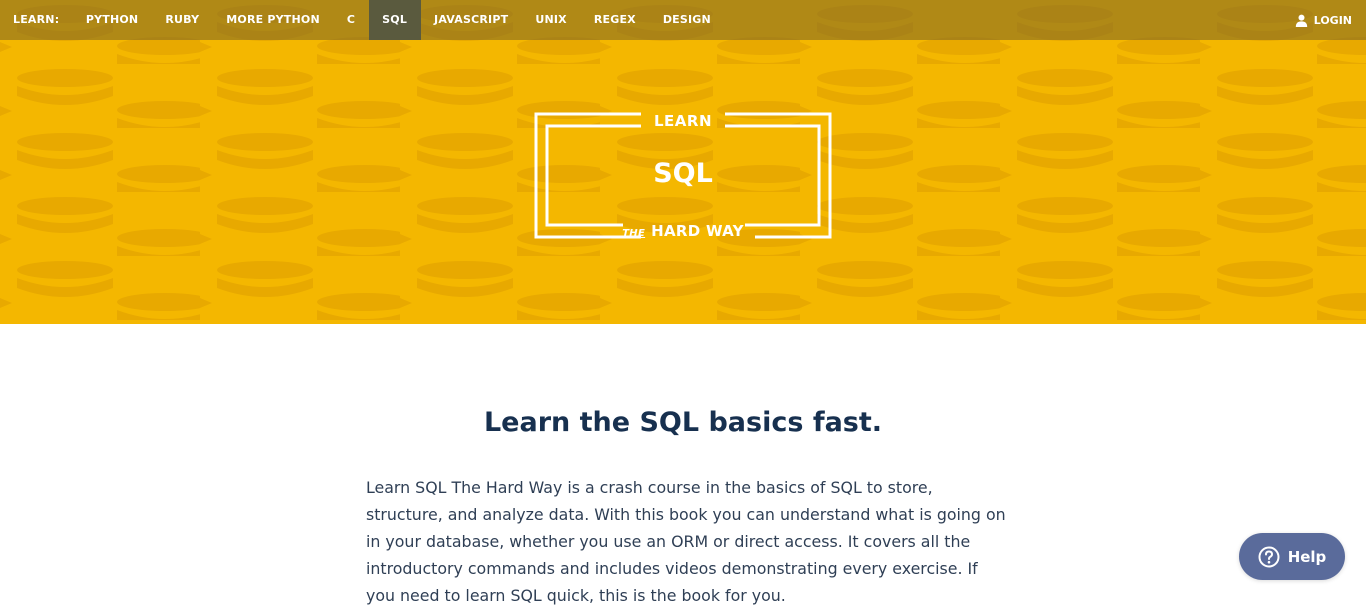 This screenshot has height=609, width=1366. What do you see at coordinates (551, 20) in the screenshot?
I see `nav-item-unix: UNIX` at bounding box center [551, 20].